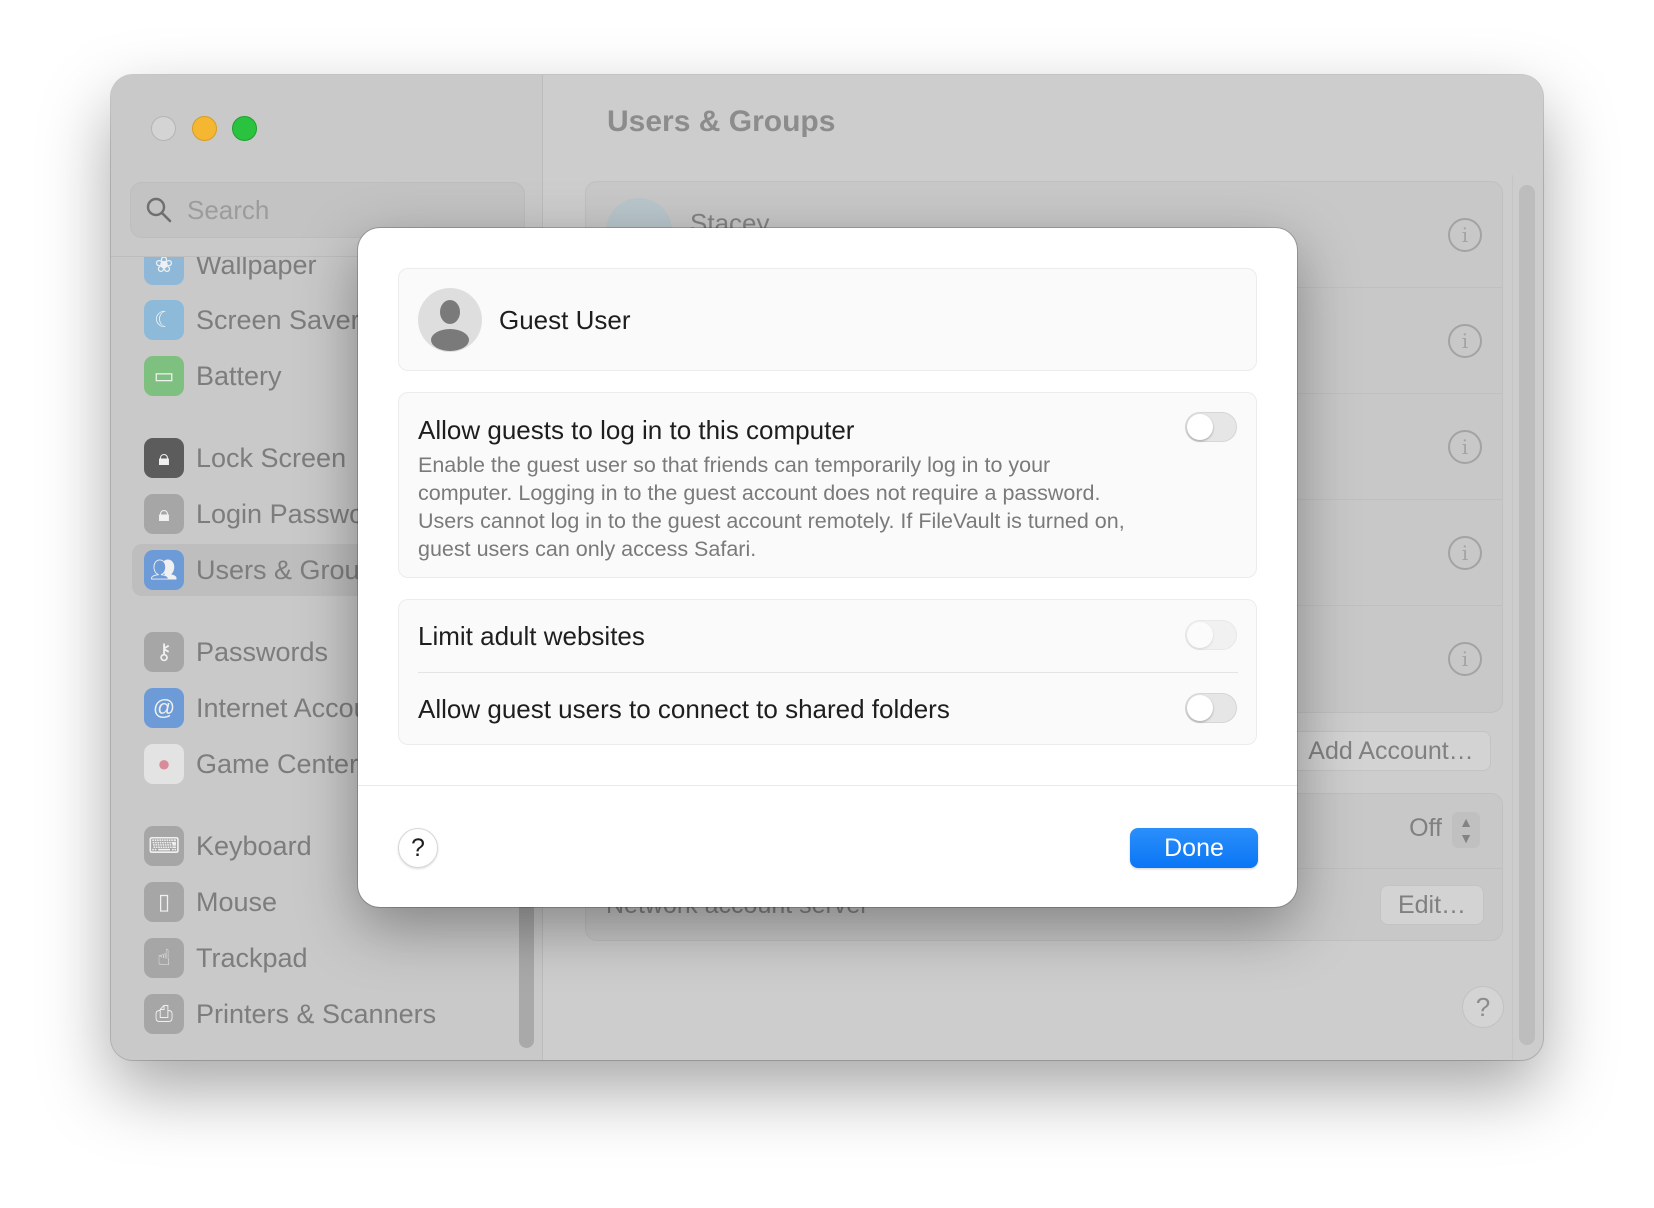 The width and height of the screenshot is (1654, 1208). Describe the element at coordinates (164, 846) in the screenshot. I see `keyboard-icon: ⌨` at that location.